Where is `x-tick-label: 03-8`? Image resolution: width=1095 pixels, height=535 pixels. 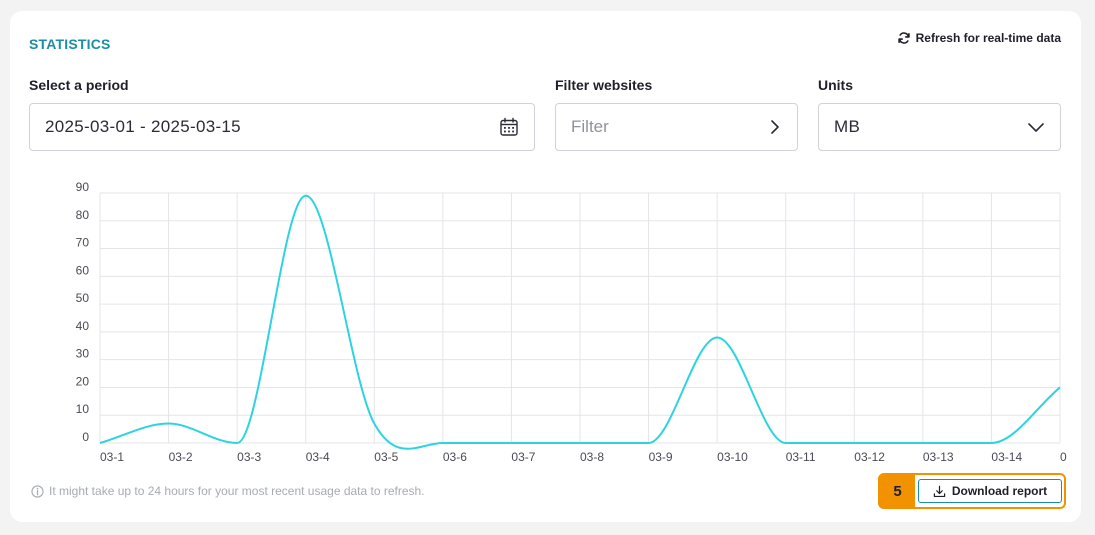 x-tick-label: 03-8 is located at coordinates (592, 457).